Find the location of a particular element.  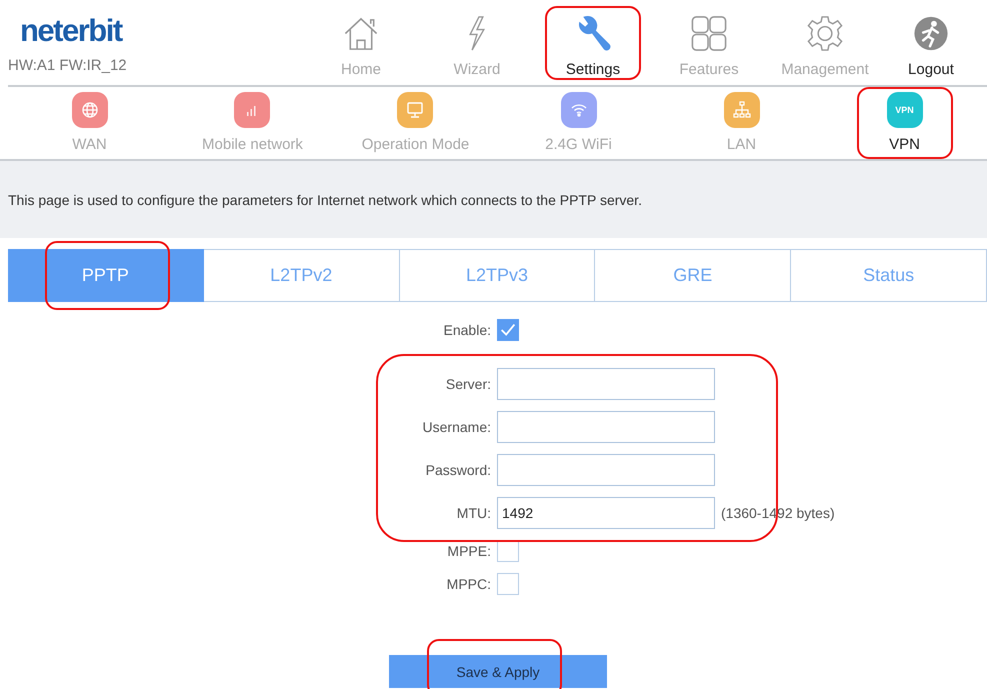

nav-item: Logout is located at coordinates (931, 43).